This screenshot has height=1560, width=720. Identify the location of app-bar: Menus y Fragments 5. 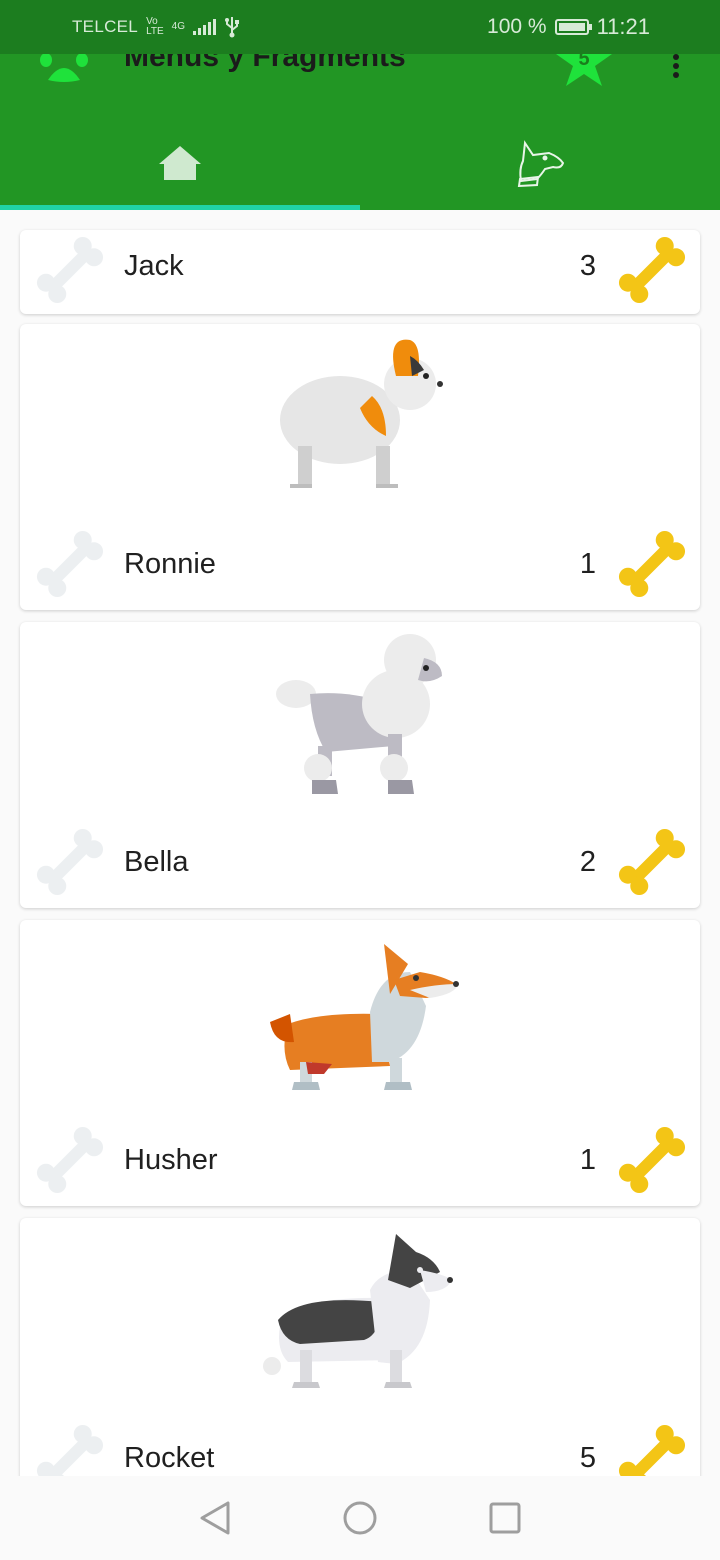
(360, 125).